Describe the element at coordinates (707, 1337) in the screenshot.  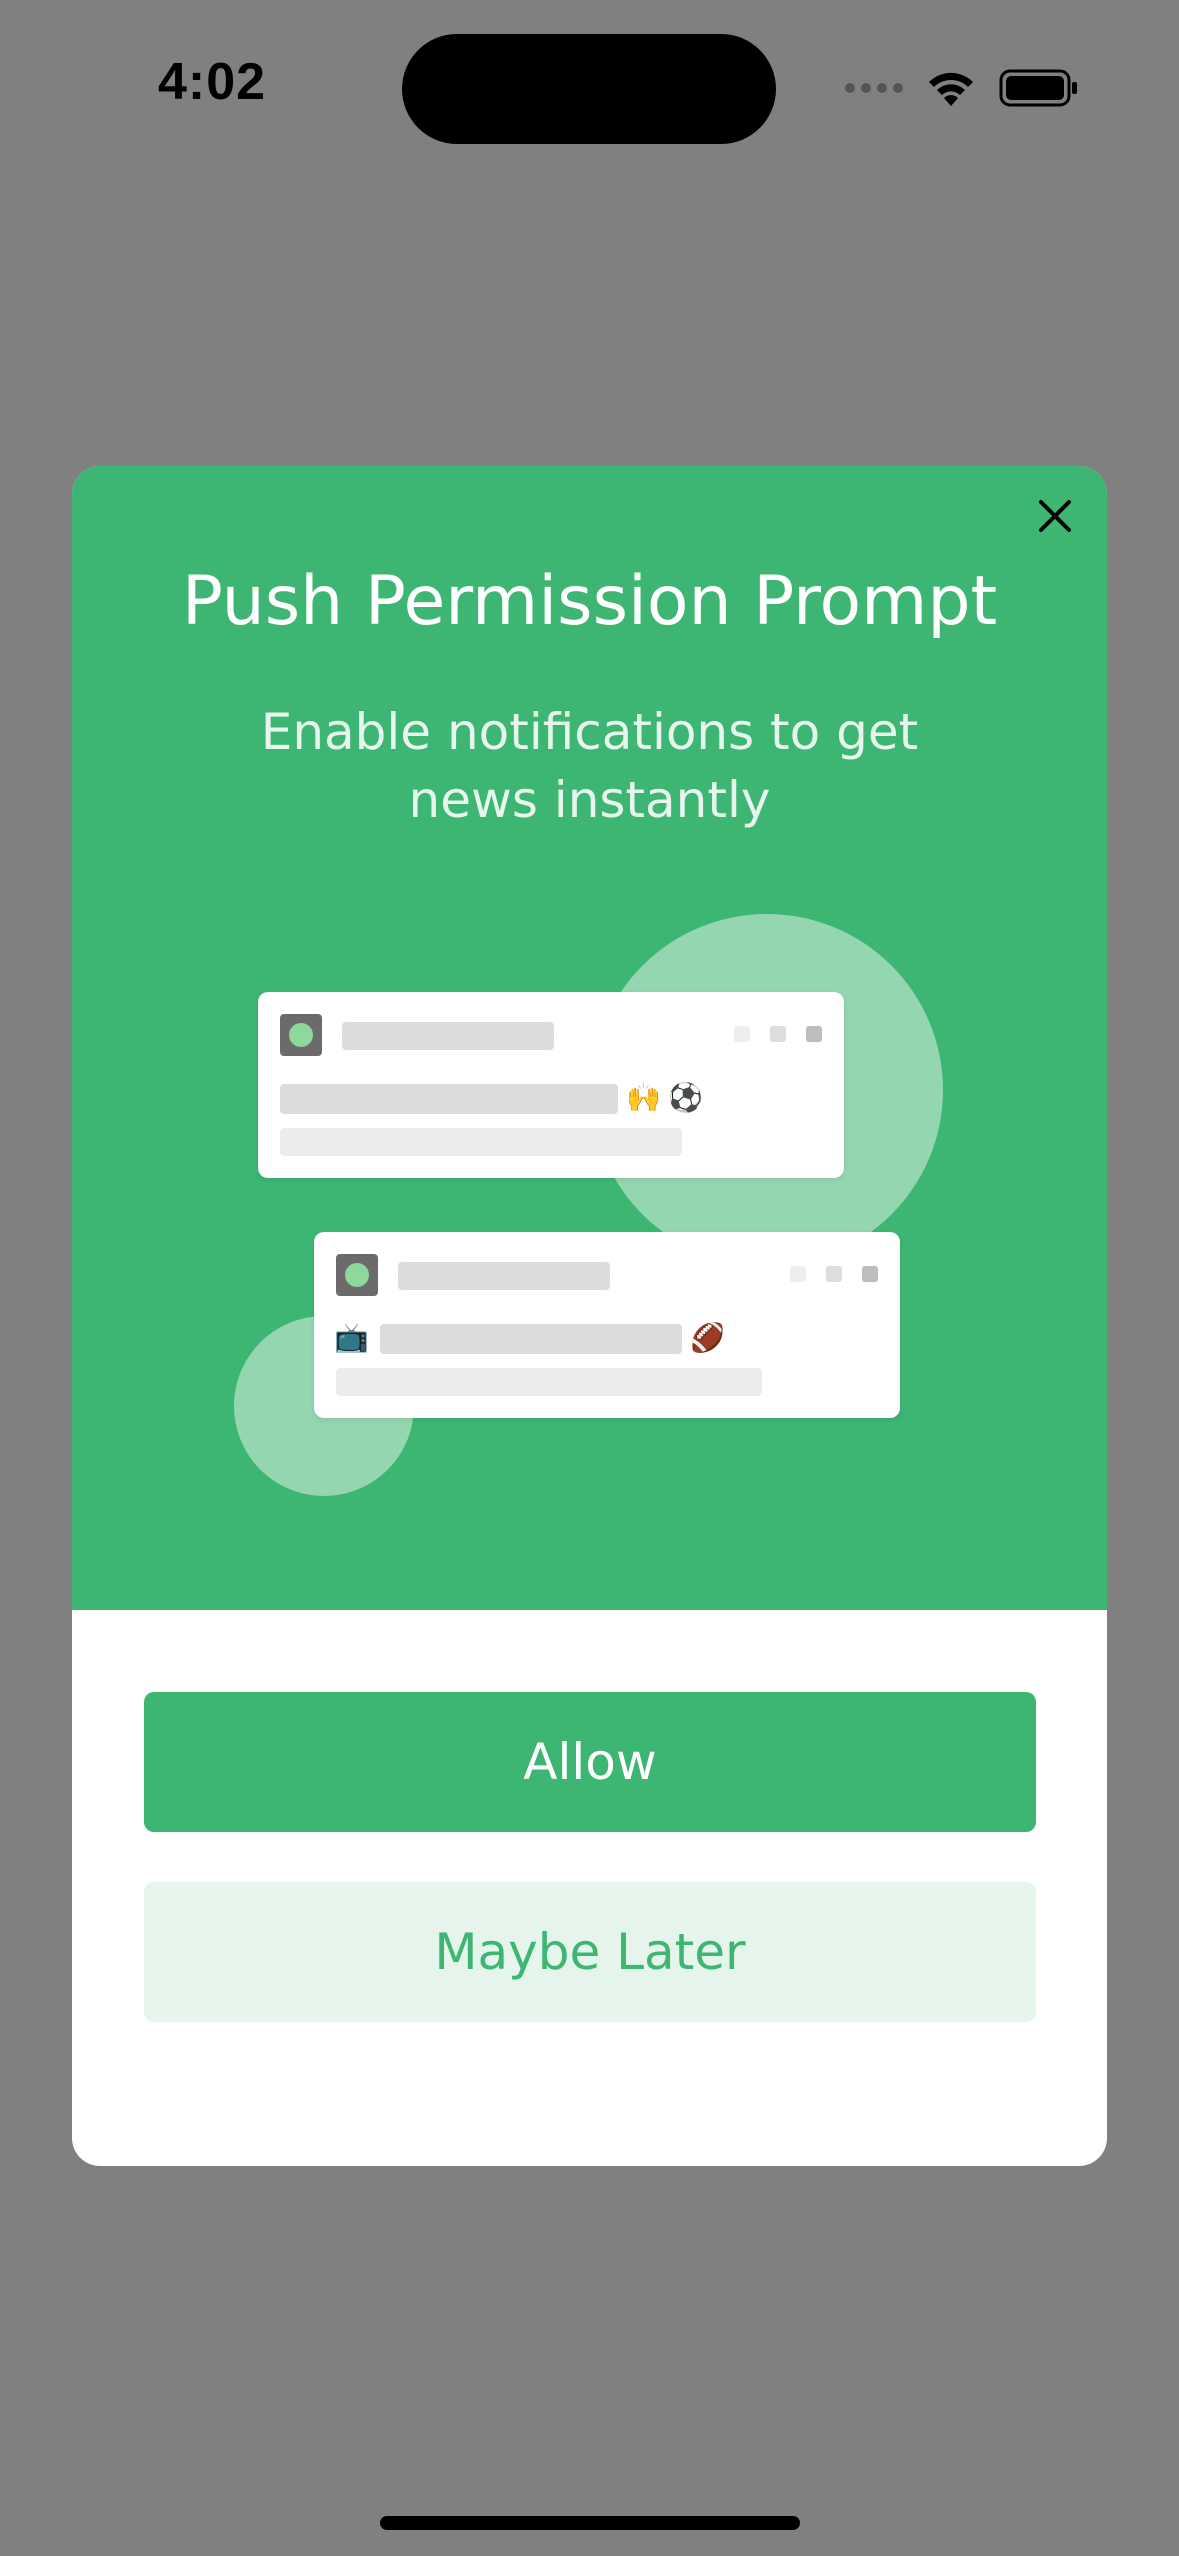
I see `emoji-football: 🏈` at that location.